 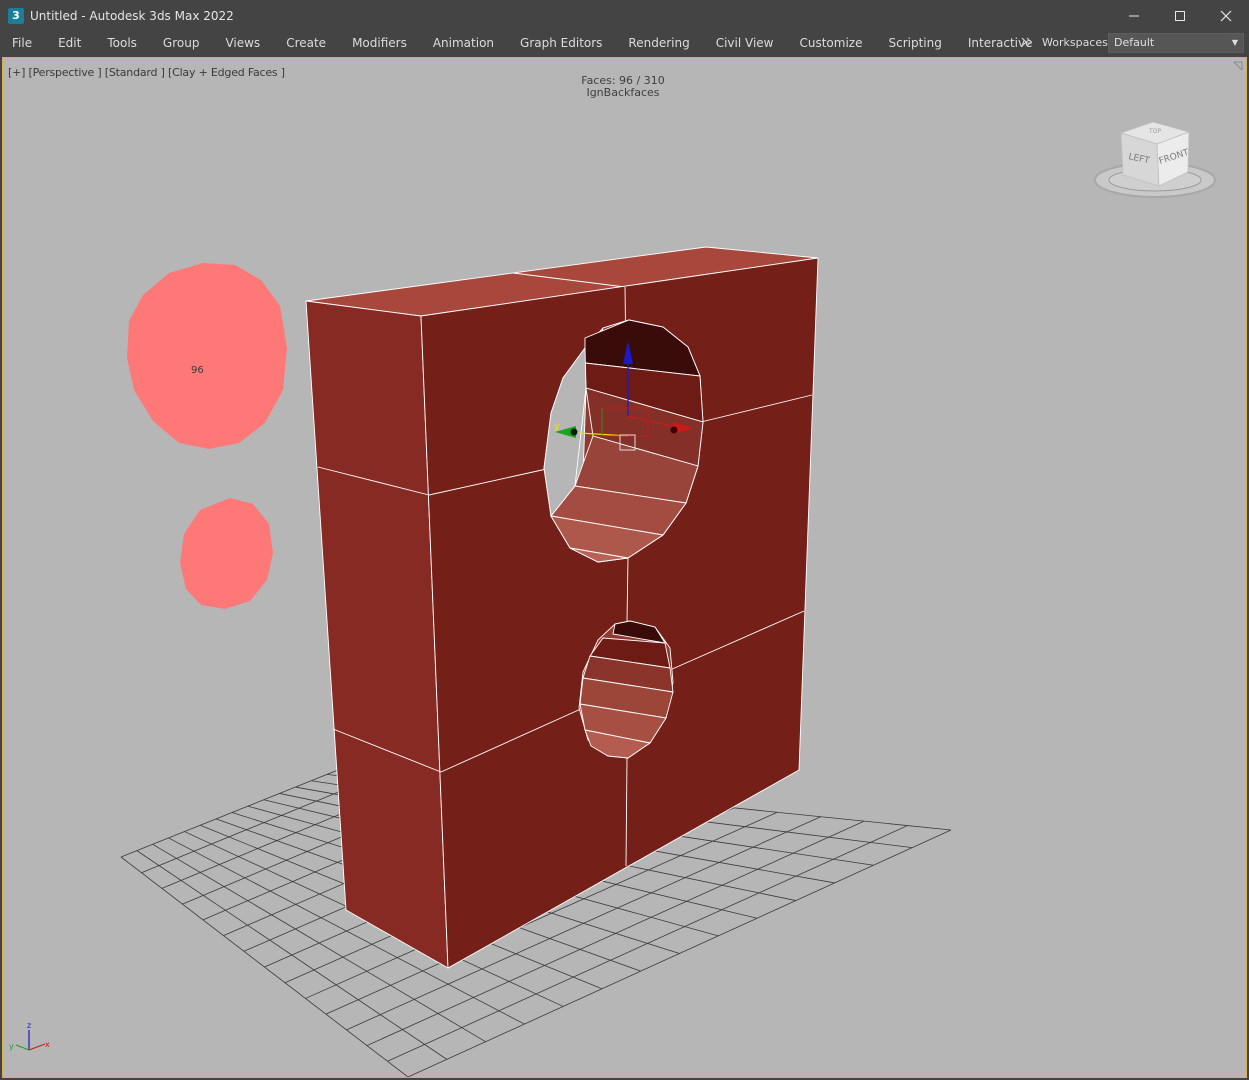 What do you see at coordinates (557, 426) in the screenshot?
I see `gizmo-y-label: y` at bounding box center [557, 426].